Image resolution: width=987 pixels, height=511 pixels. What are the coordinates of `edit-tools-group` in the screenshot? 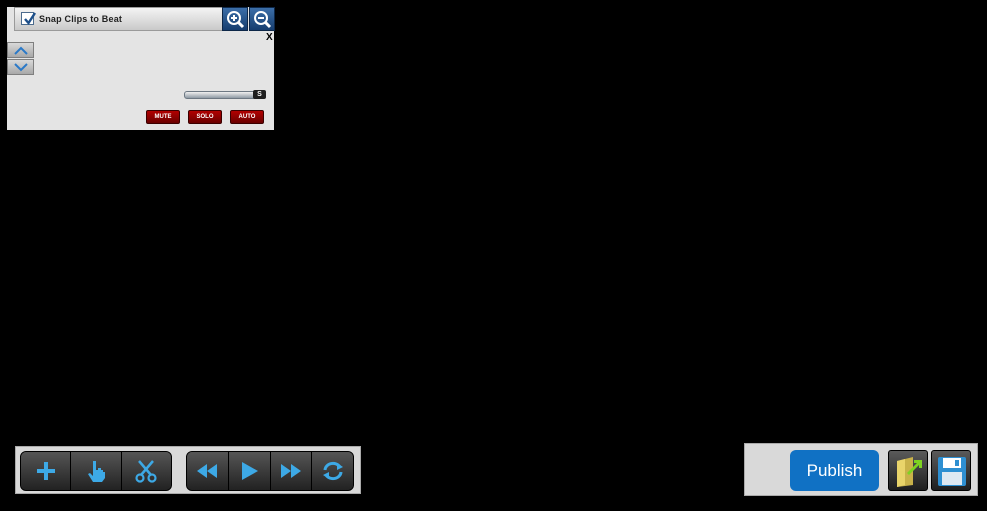 It's located at (96, 471).